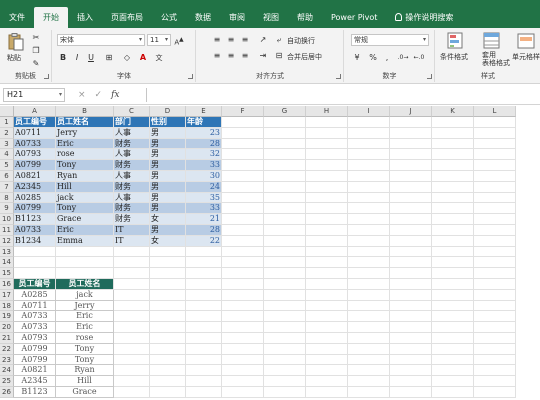 The width and height of the screenshot is (540, 400). Describe the element at coordinates (35, 327) in the screenshot. I see `table2-cell: A0733` at that location.